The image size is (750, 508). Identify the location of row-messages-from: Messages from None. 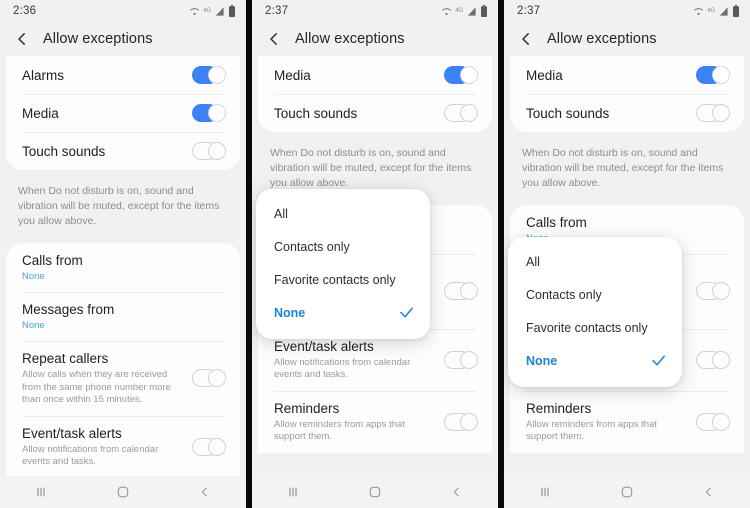
(123, 316).